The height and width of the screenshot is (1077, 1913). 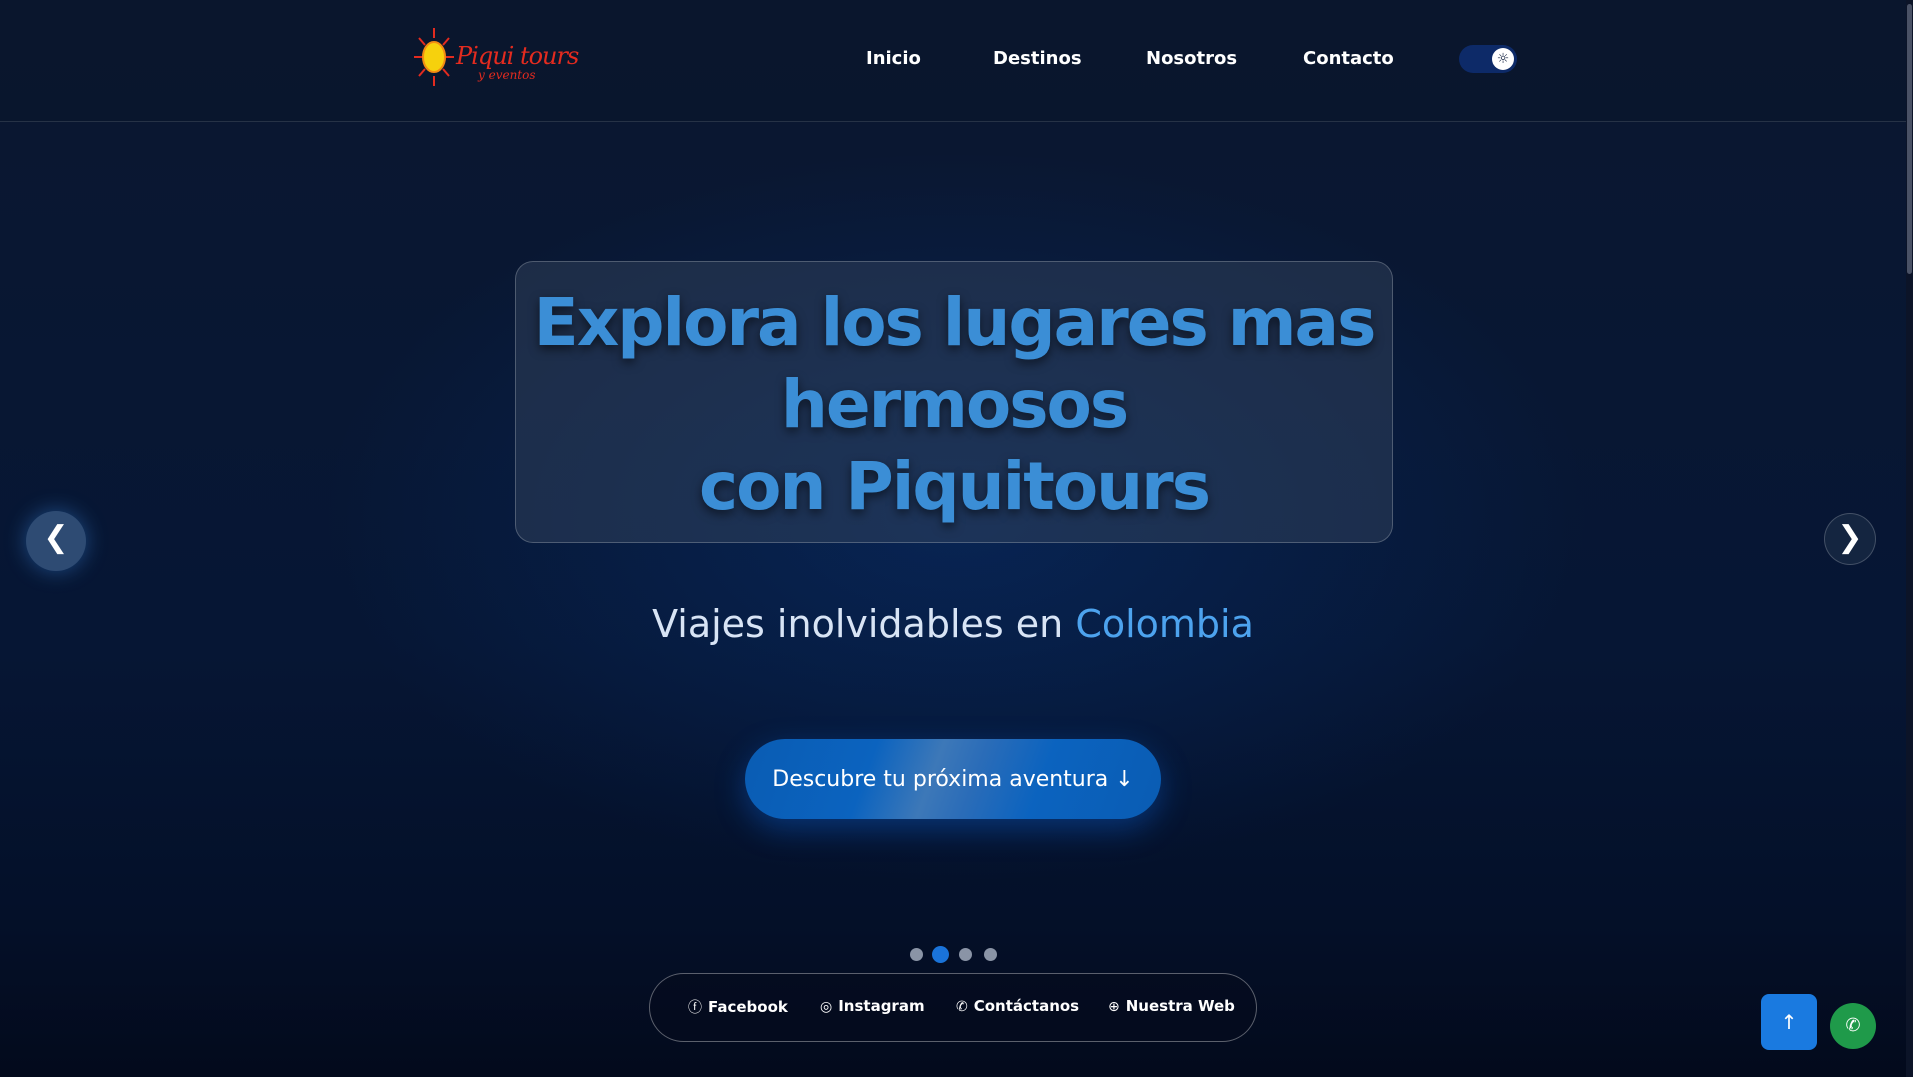 I want to click on nav-inicio: Inicio, so click(x=893, y=58).